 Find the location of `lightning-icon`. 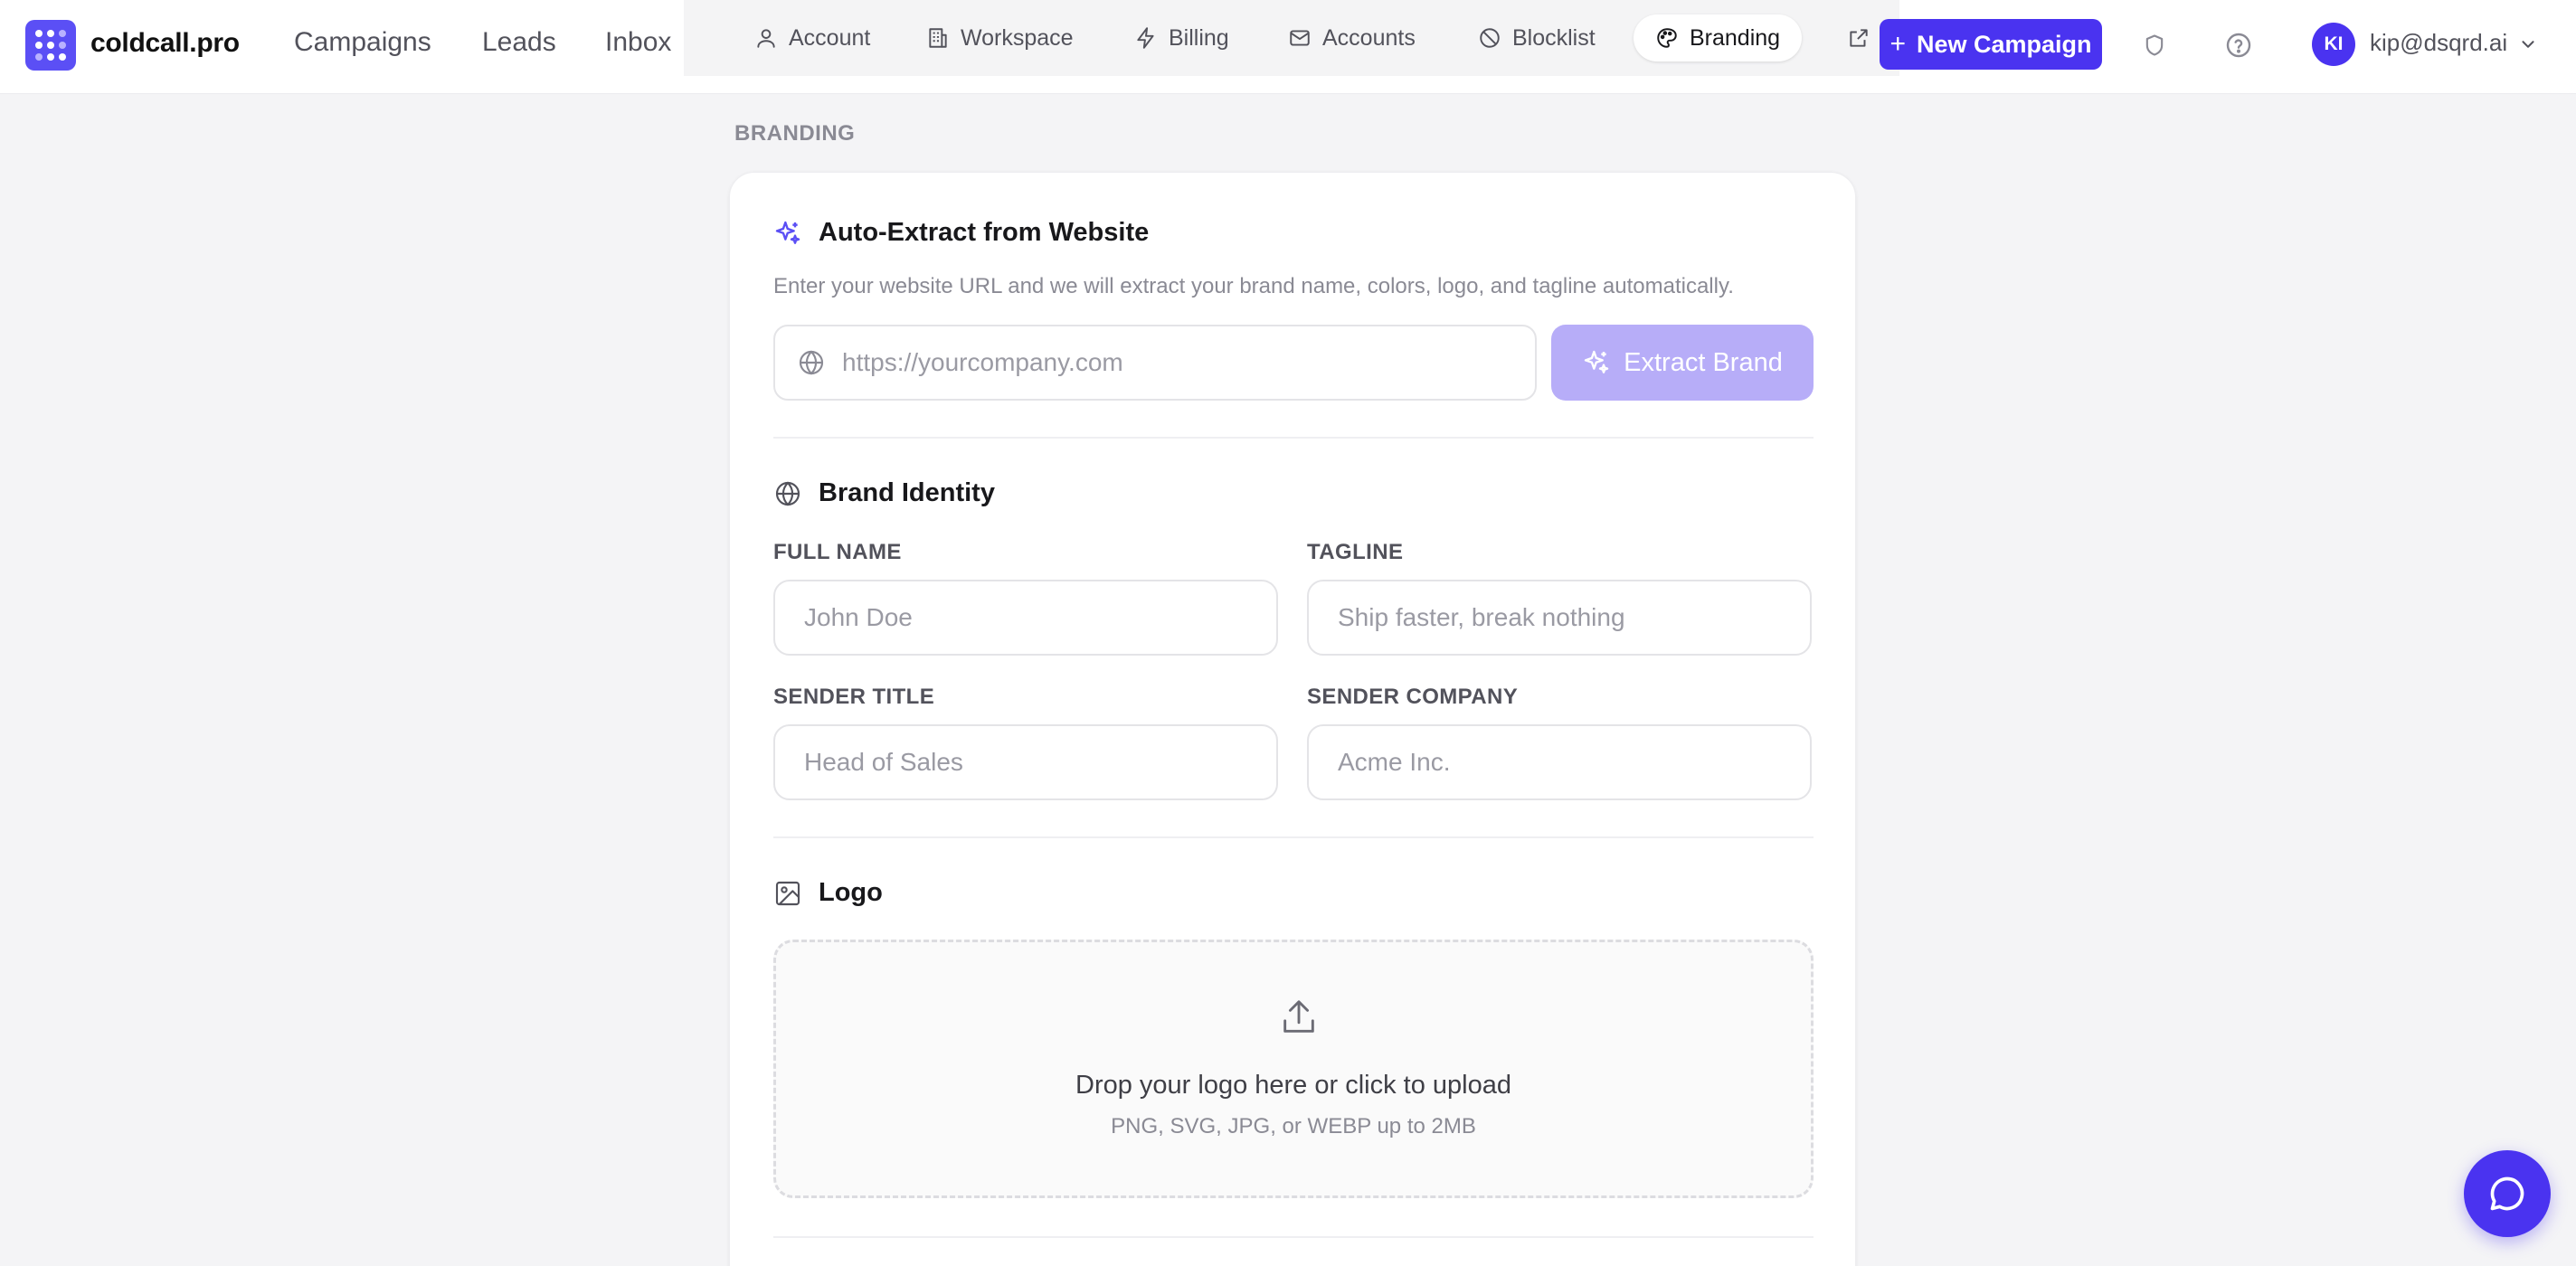

lightning-icon is located at coordinates (1146, 38).